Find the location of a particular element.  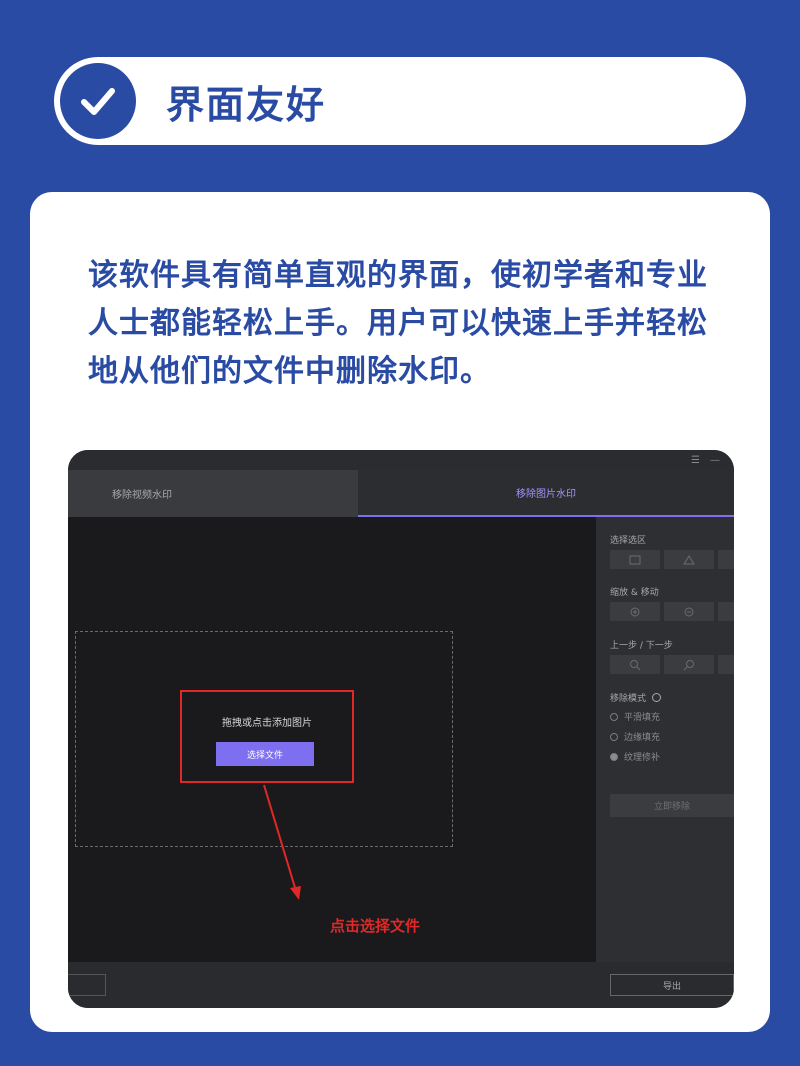

mode-smooth-fill: 平滑填充 is located at coordinates (635, 716).